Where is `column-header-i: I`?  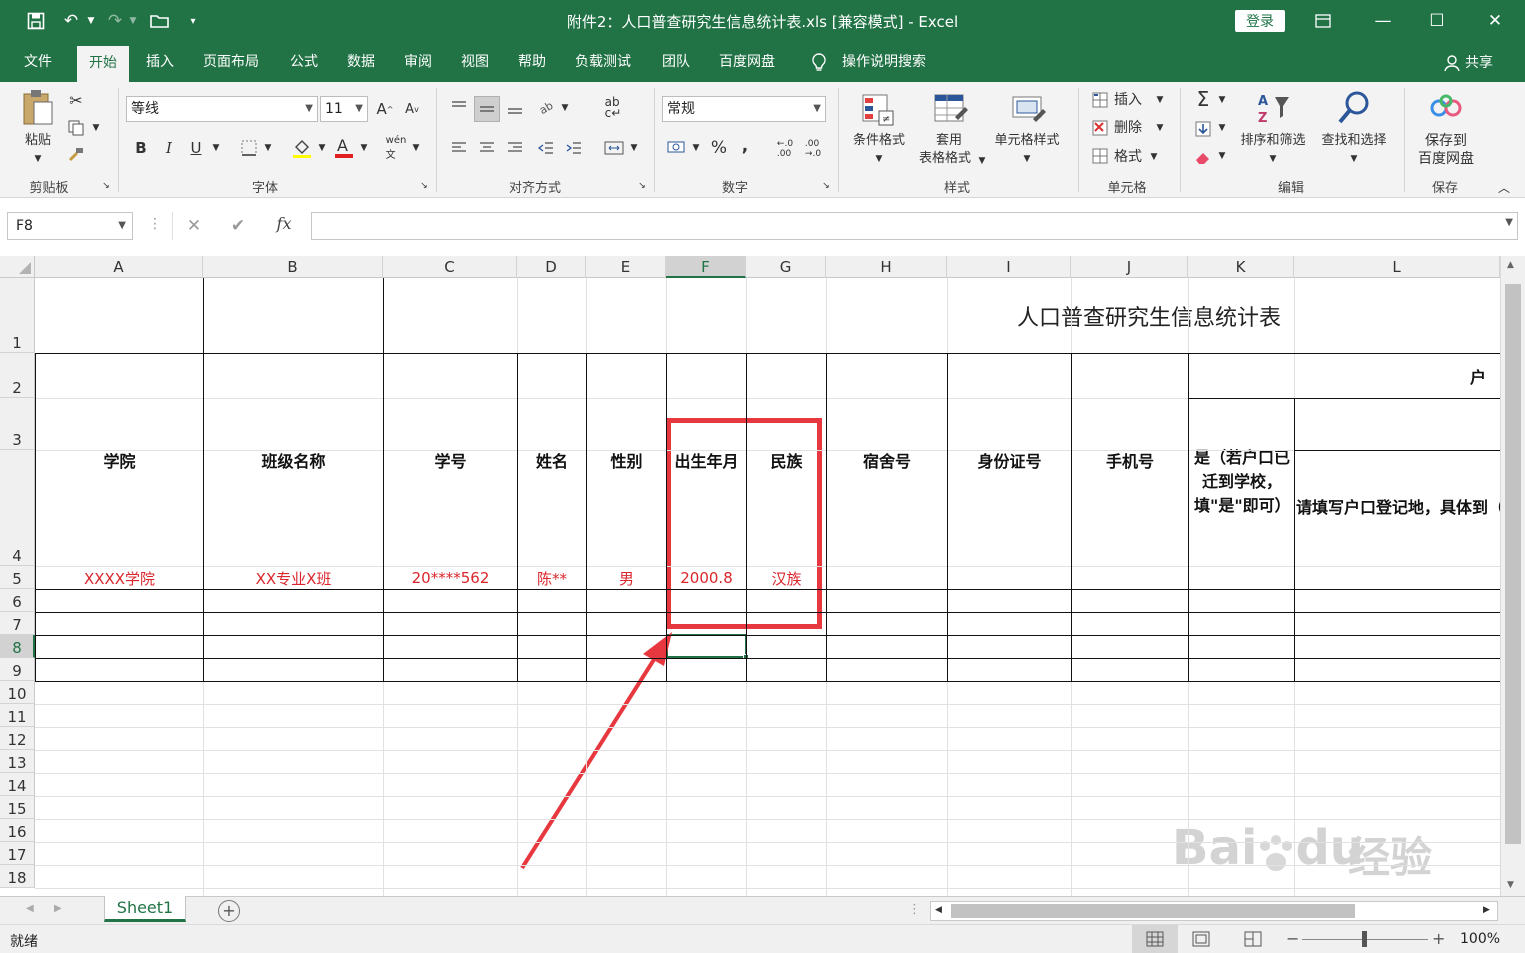 column-header-i: I is located at coordinates (1009, 267).